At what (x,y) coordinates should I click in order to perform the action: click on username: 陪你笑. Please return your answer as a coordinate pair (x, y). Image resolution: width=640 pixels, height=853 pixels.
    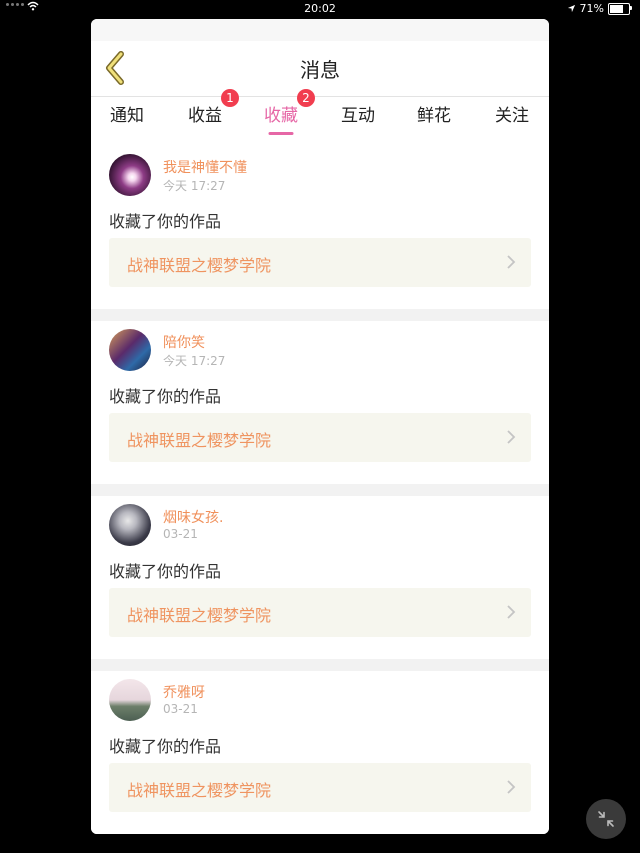
    Looking at the image, I should click on (184, 342).